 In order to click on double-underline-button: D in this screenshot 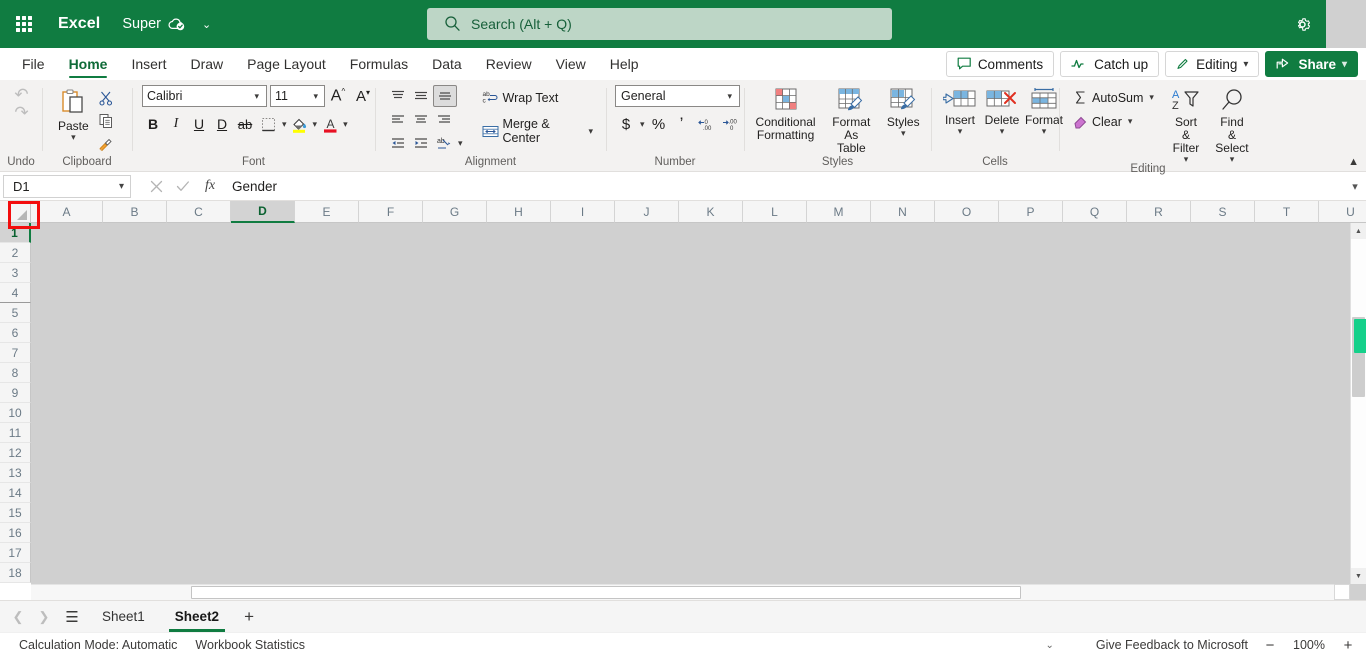, I will do `click(222, 124)`.